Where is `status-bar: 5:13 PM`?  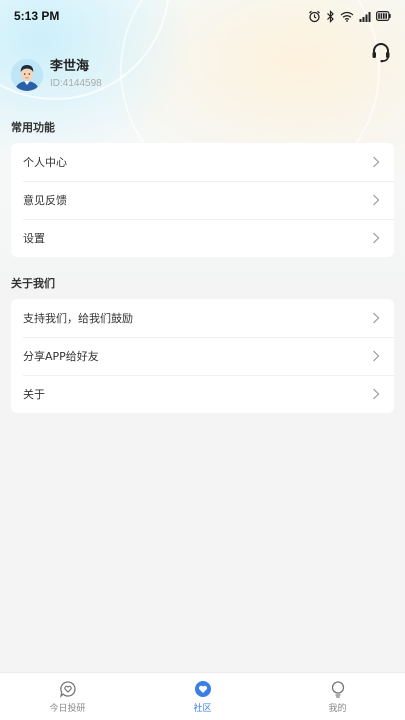 status-bar: 5:13 PM is located at coordinates (202, 16).